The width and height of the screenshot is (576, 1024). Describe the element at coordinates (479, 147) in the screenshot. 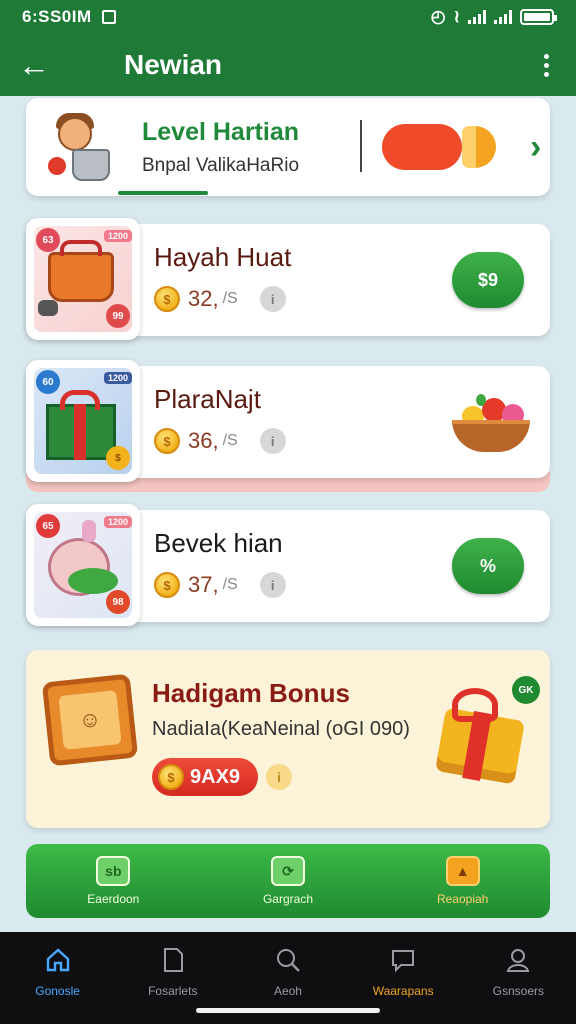

I see `progress-pill-orange` at that location.